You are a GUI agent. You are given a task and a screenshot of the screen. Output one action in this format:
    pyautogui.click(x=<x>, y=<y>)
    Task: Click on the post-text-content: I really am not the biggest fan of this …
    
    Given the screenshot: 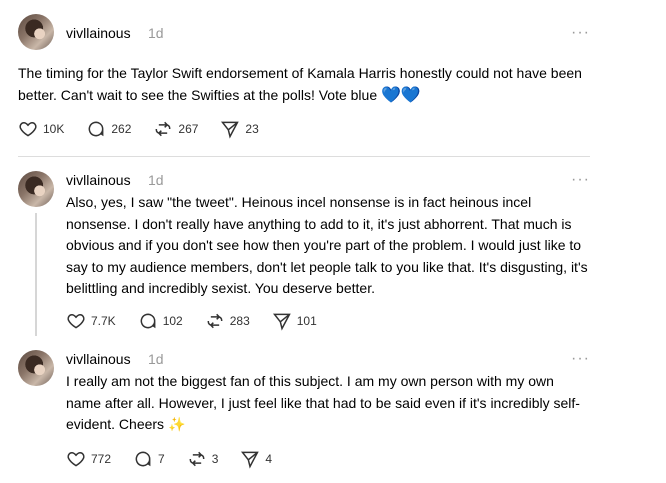 What is the action you would take?
    pyautogui.click(x=323, y=402)
    